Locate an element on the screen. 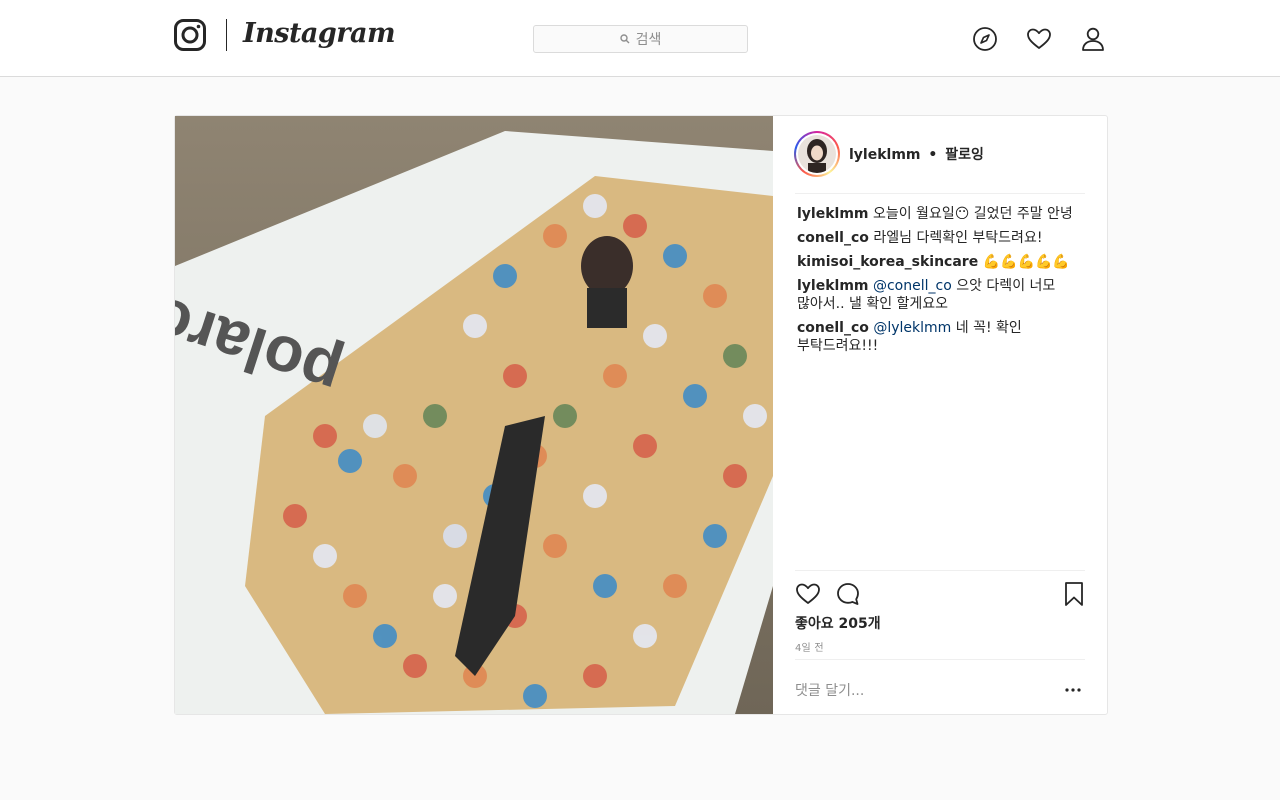 The height and width of the screenshot is (800, 1280). person-icon is located at coordinates (1093, 39).